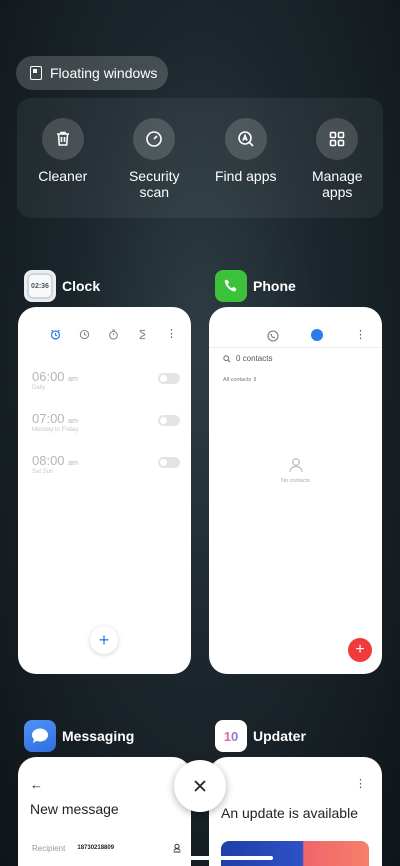 The image size is (400, 866). Describe the element at coordinates (48, 460) in the screenshot. I see `alarm-time: 08:00` at that location.